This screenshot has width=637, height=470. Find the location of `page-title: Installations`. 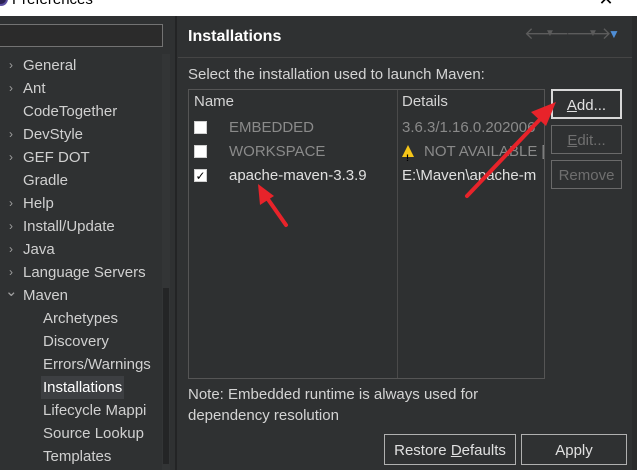

page-title: Installations is located at coordinates (235, 36).